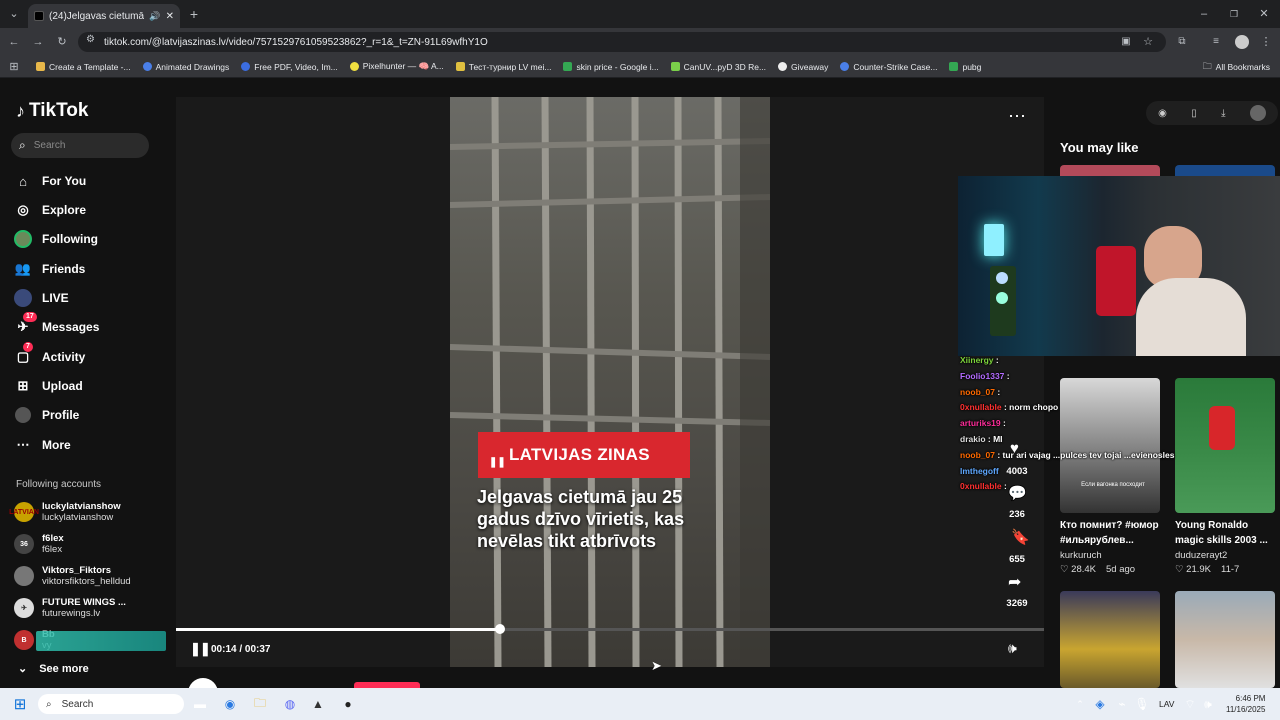 The height and width of the screenshot is (720, 1280). What do you see at coordinates (30, 317) in the screenshot?
I see `messages-badge: 17` at bounding box center [30, 317].